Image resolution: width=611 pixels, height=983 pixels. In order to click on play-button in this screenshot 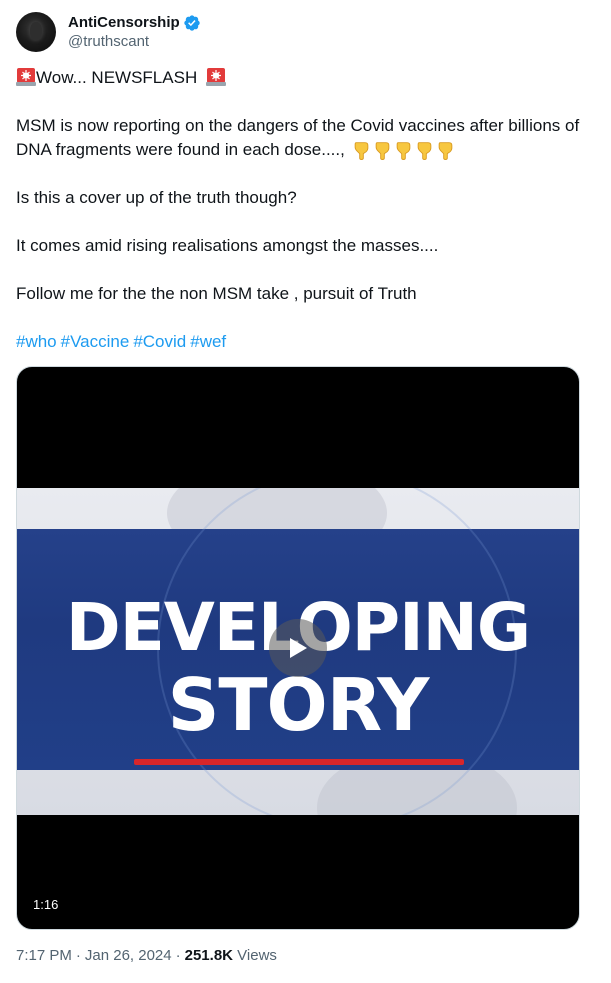, I will do `click(298, 648)`.